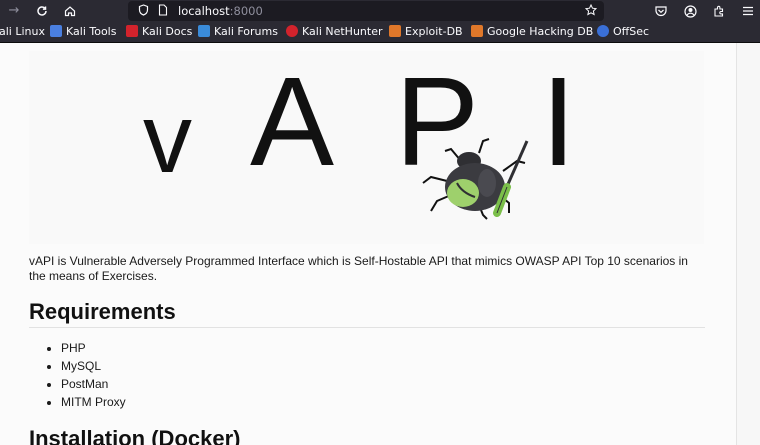  What do you see at coordinates (163, 11) in the screenshot?
I see `page-icon` at bounding box center [163, 11].